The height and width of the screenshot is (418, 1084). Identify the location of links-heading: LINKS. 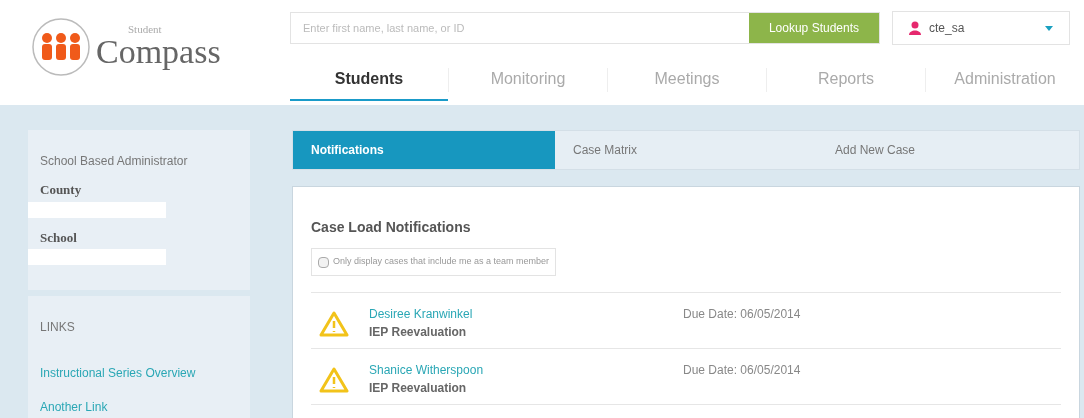
(58, 327).